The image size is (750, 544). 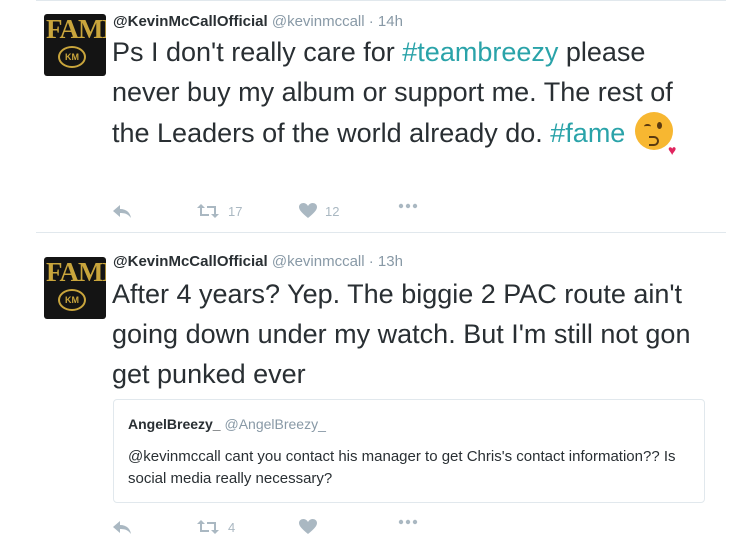 I want to click on like-count: 12, so click(x=332, y=211).